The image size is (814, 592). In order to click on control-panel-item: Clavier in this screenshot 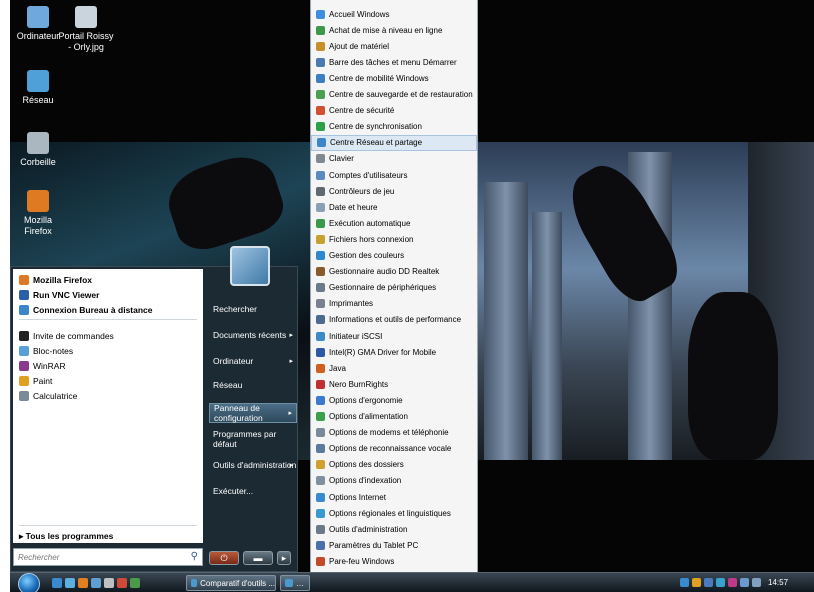, I will do `click(394, 159)`.